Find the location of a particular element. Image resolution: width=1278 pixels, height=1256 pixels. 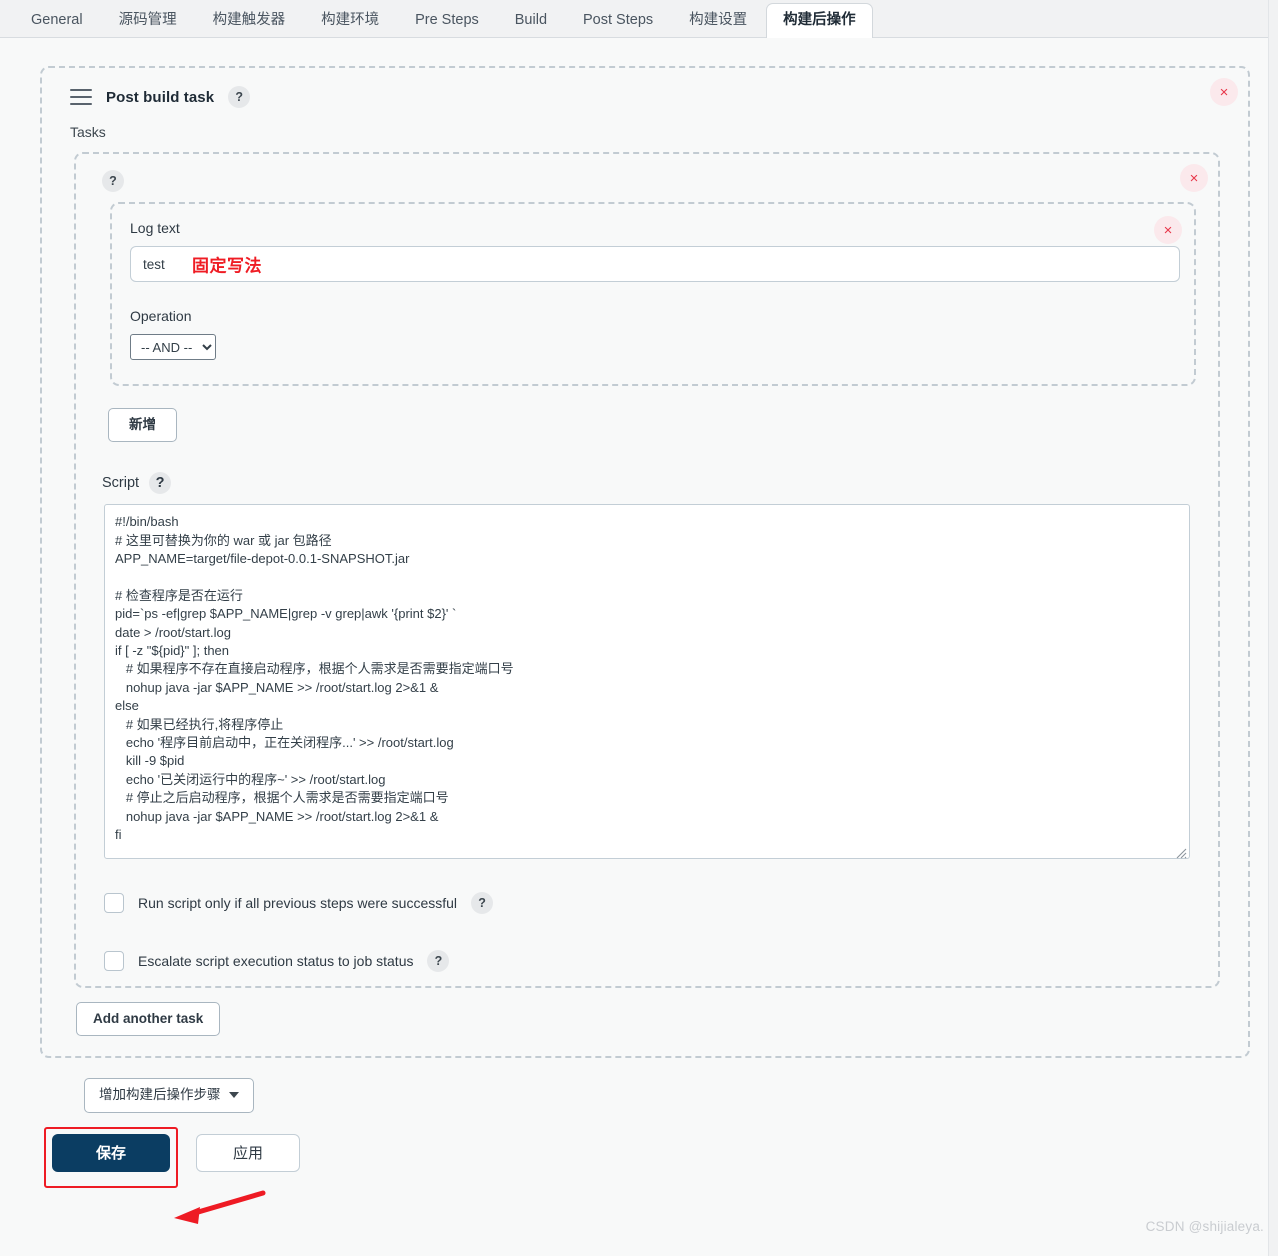

tab-pre-steps: Pre Steps is located at coordinates (447, 20).